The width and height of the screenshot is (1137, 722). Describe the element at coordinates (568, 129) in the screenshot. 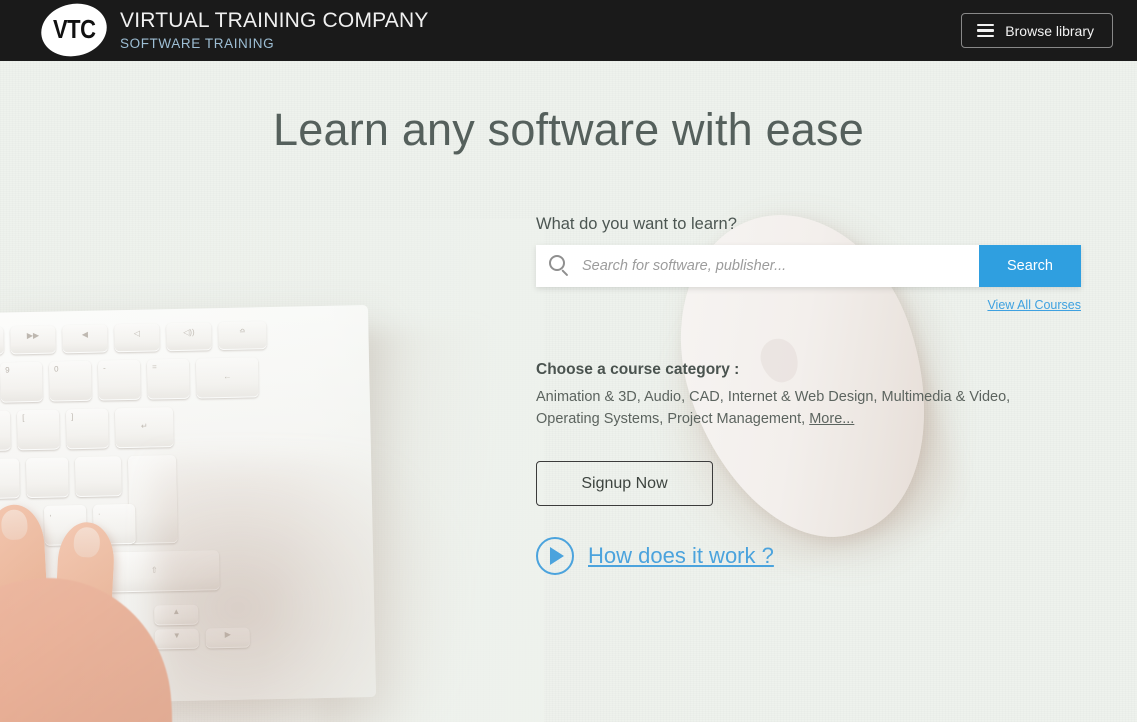

I see `page-title: Learn any software with ease` at that location.